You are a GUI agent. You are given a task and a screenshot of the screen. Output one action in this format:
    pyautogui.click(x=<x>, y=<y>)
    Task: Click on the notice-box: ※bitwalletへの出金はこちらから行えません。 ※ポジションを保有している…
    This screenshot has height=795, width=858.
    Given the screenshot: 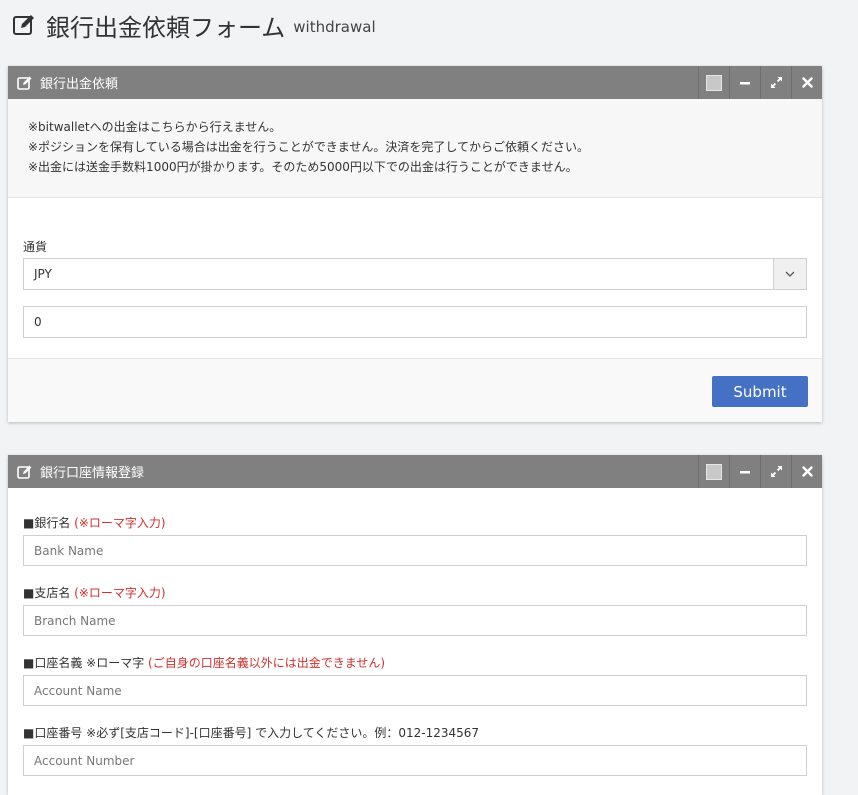 What is the action you would take?
    pyautogui.click(x=415, y=148)
    